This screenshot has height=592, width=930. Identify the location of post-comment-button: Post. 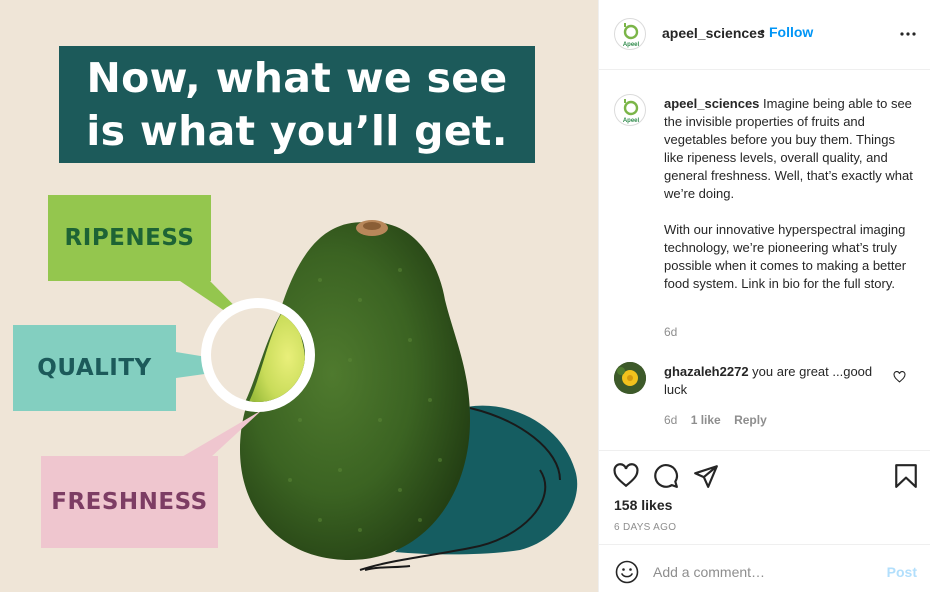
(902, 572).